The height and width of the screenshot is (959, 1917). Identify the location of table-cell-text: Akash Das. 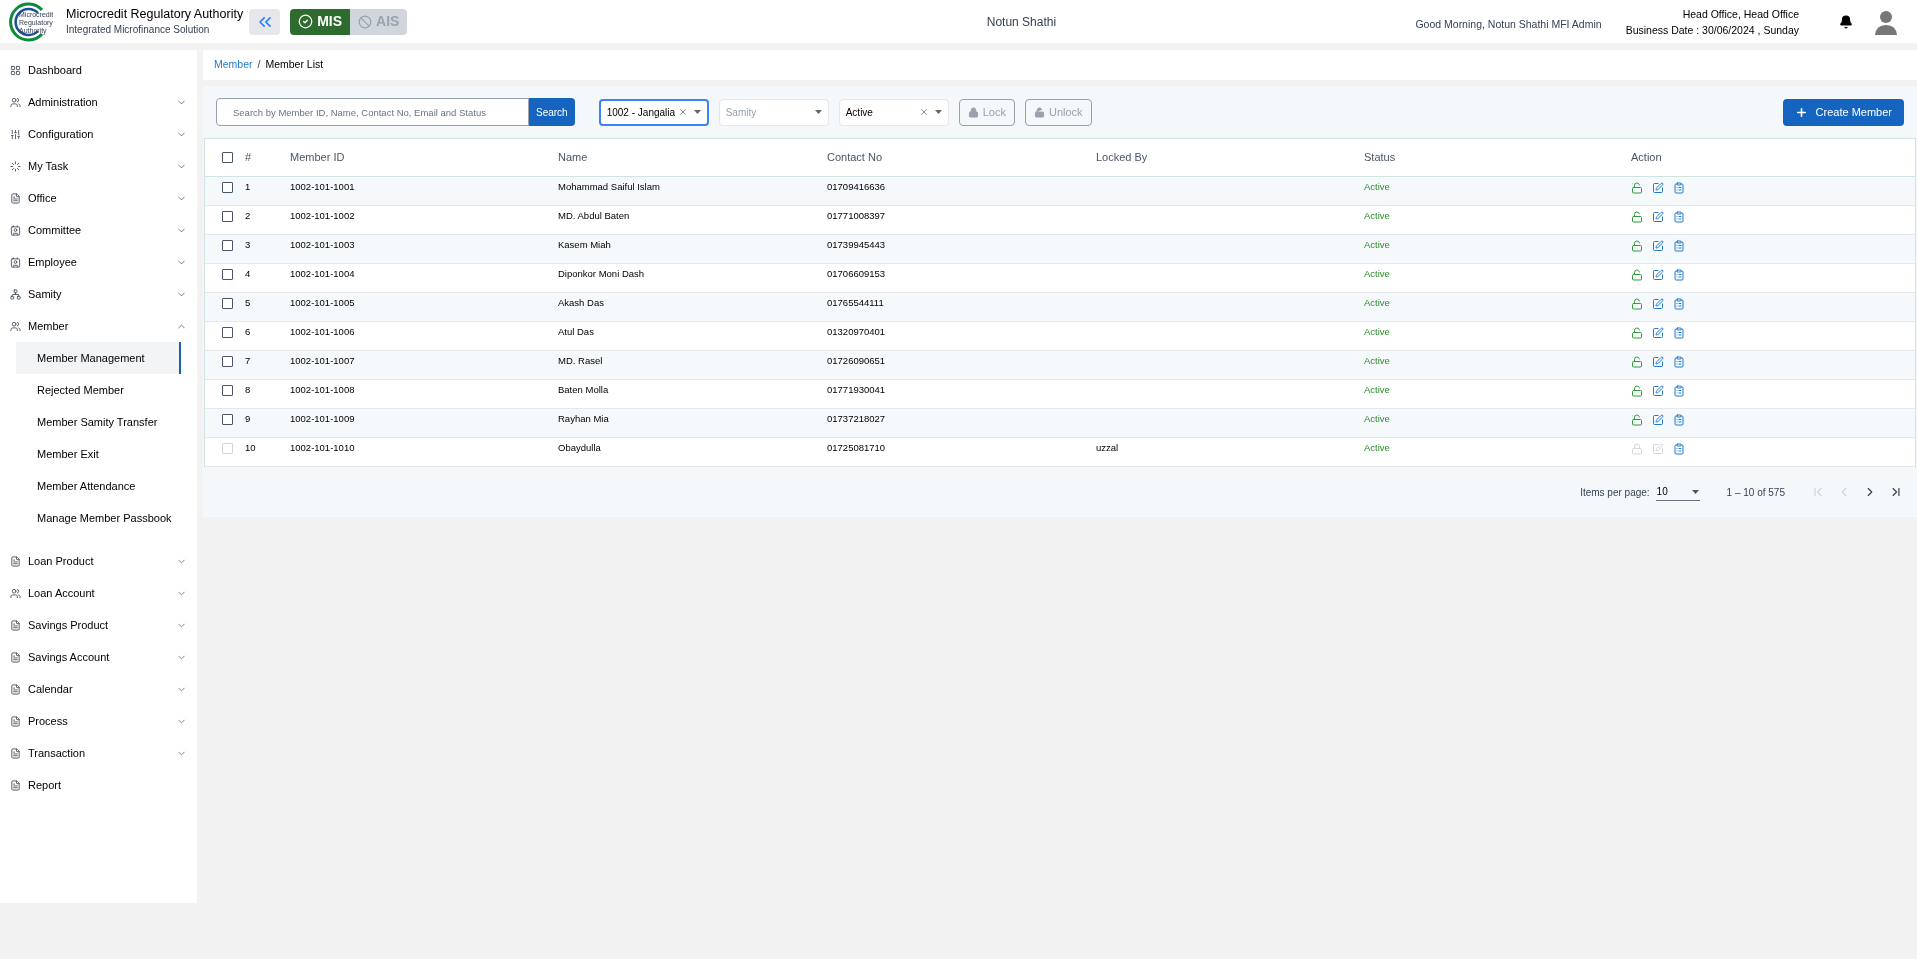
(581, 303).